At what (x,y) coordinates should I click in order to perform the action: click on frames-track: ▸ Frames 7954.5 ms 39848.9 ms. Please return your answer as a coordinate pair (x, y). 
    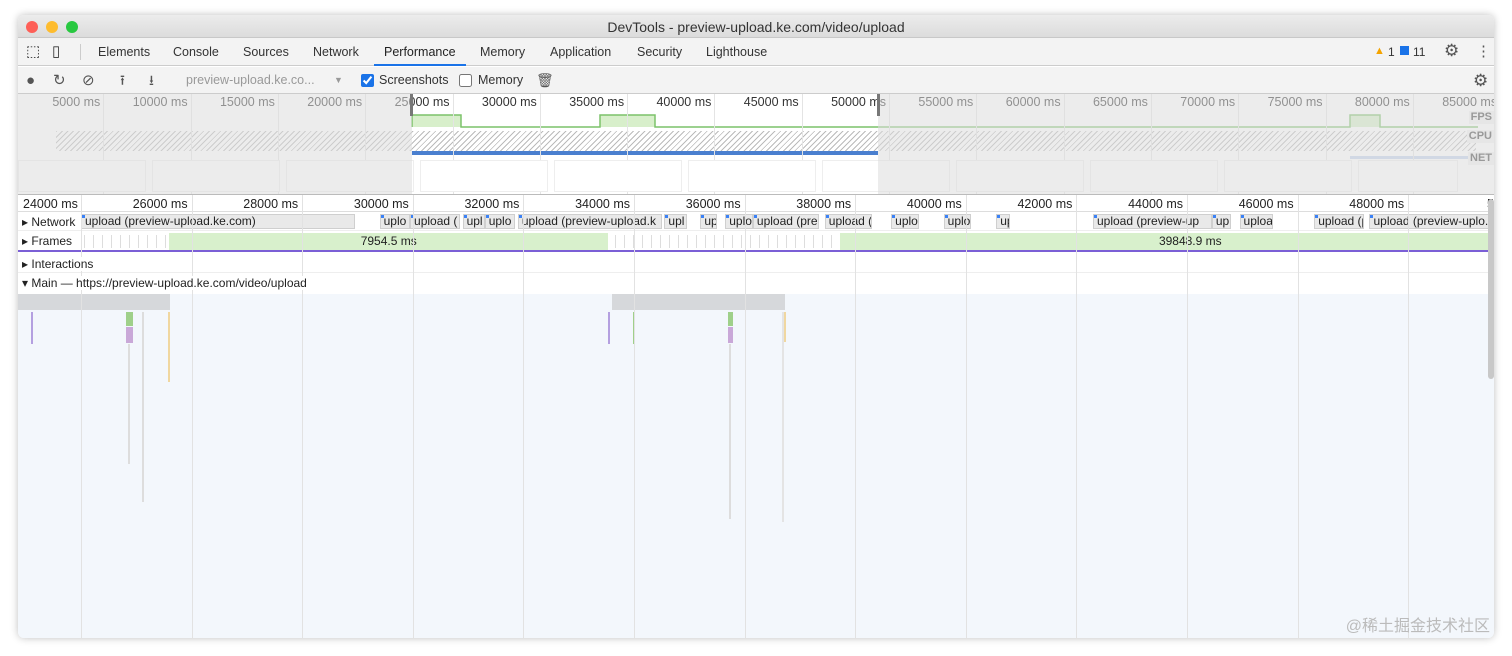
    Looking at the image, I should click on (756, 241).